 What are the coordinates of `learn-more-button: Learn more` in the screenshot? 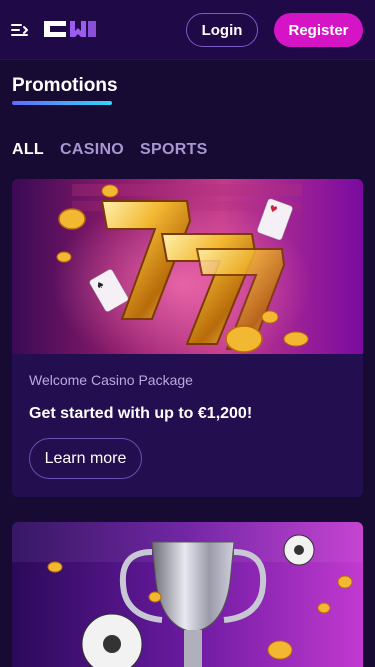 It's located at (85, 458).